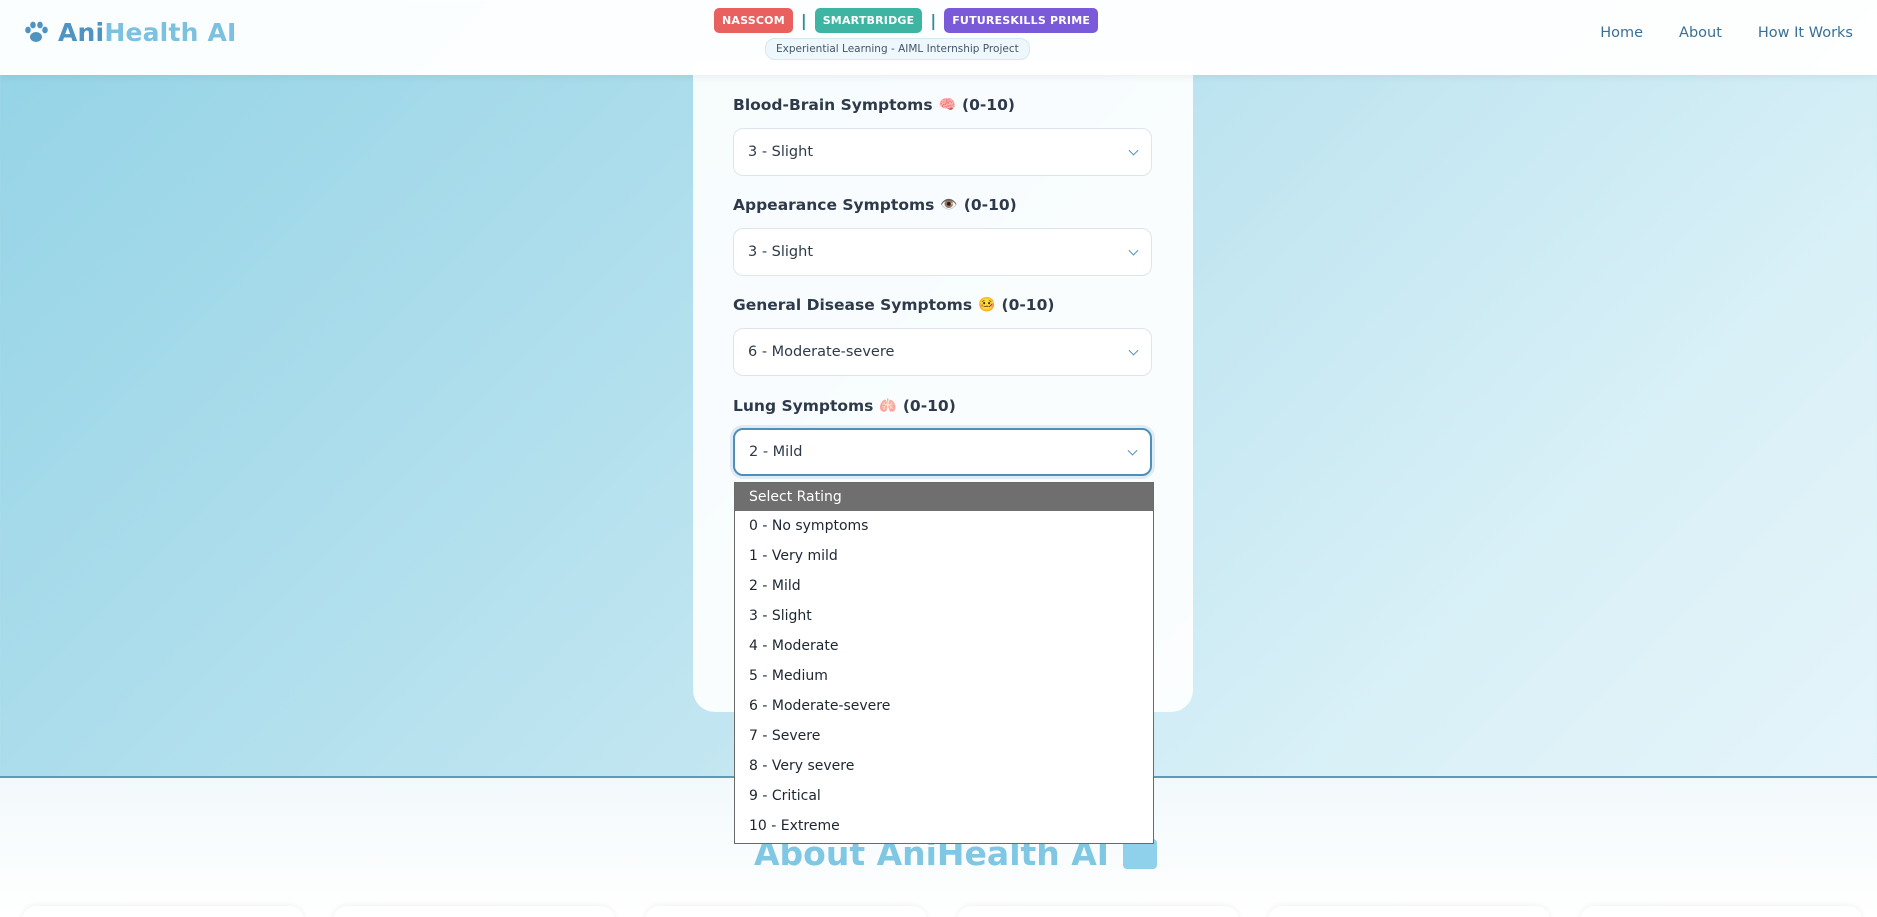 The width and height of the screenshot is (1877, 917). What do you see at coordinates (942, 252) in the screenshot?
I see `appearance-select: 3 - Slight` at bounding box center [942, 252].